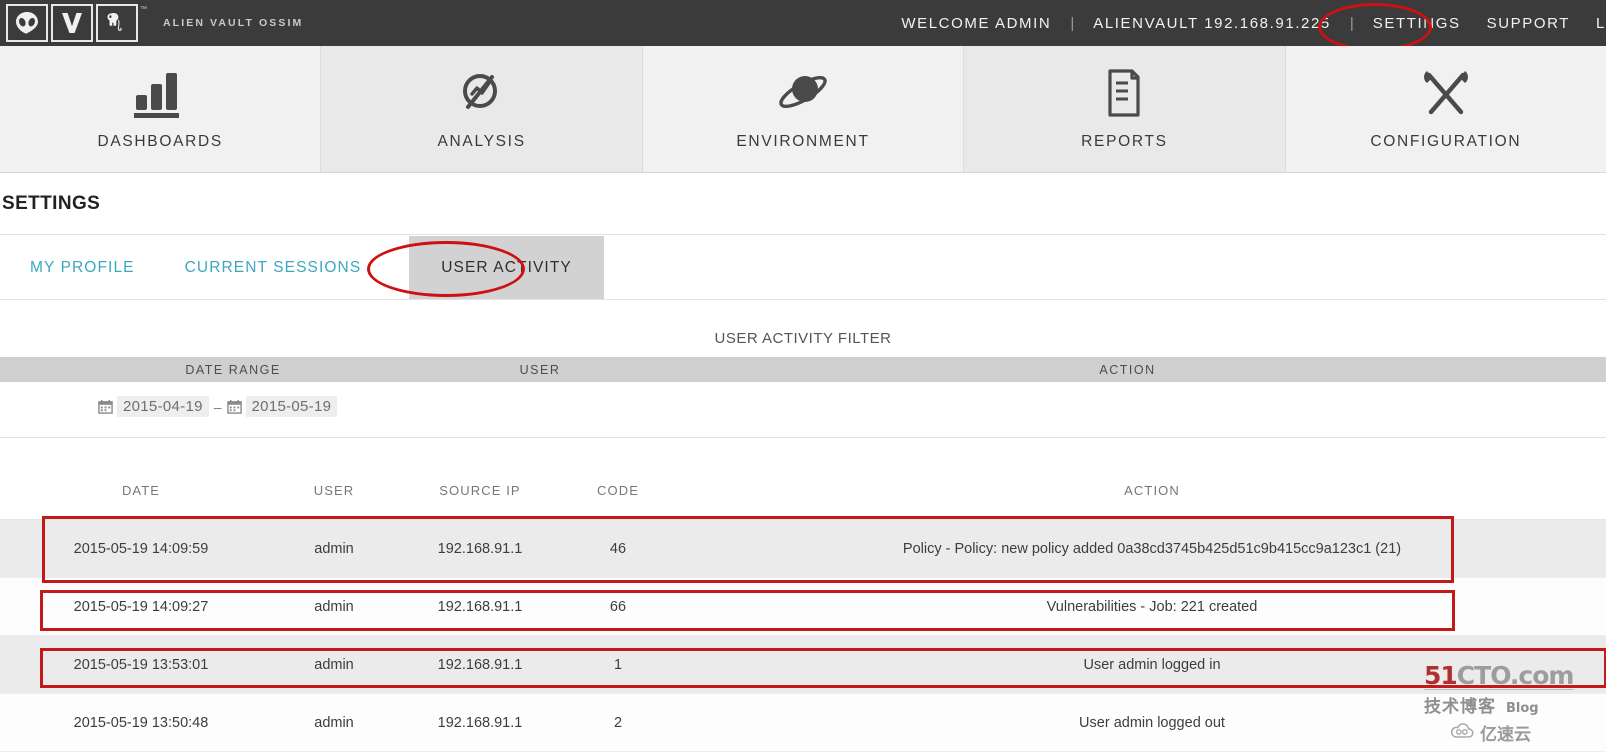 The image size is (1606, 753). What do you see at coordinates (1152, 606) in the screenshot?
I see `cell-action: Vulnerabilities - Job: 221 created` at bounding box center [1152, 606].